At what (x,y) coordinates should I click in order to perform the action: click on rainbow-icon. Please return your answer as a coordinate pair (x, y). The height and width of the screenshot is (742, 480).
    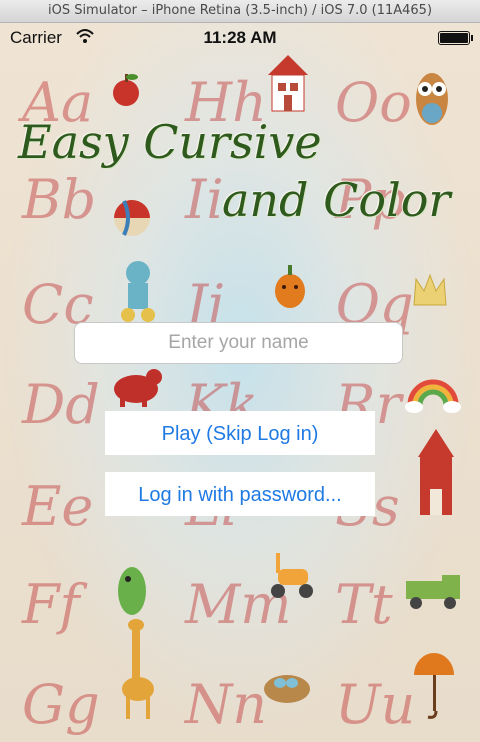
    Looking at the image, I should click on (433, 396).